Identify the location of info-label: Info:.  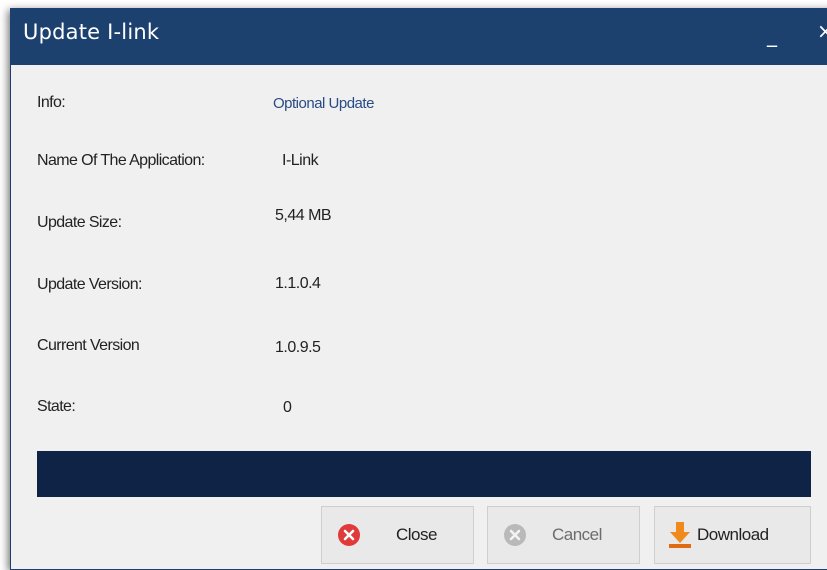
(51, 102).